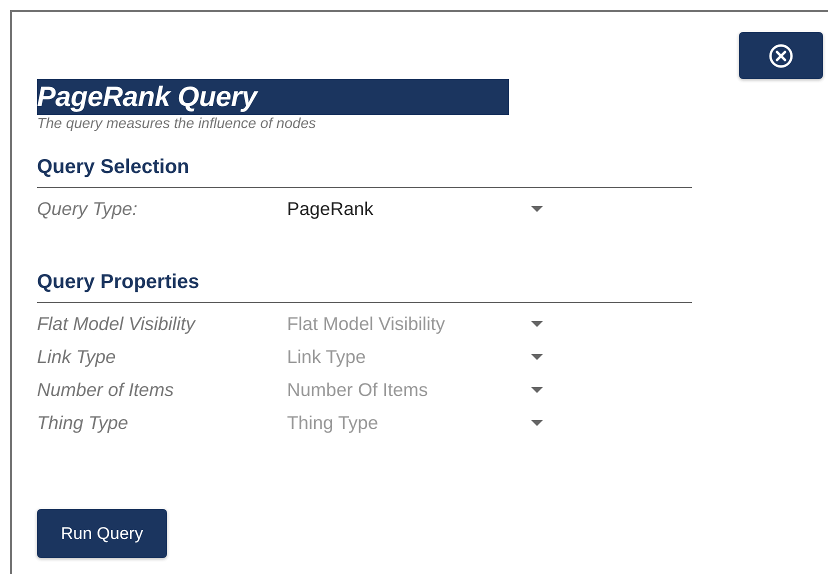 The image size is (828, 574). Describe the element at coordinates (415, 323) in the screenshot. I see `dropdown-field: Flat Model Visibility` at that location.